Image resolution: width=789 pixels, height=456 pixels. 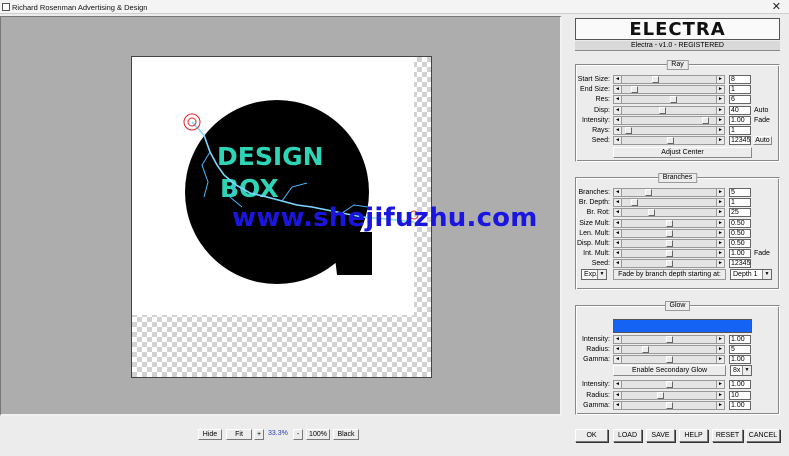 I want to click on ray-seed-slider: ◄ ►, so click(x=669, y=141).